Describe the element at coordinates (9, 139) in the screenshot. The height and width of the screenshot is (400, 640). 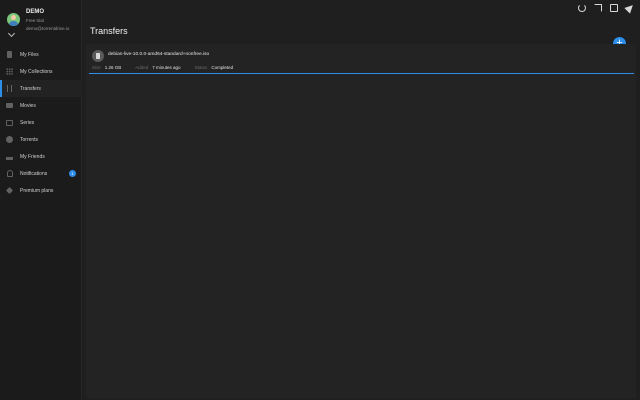
I see `torrent-icon` at that location.